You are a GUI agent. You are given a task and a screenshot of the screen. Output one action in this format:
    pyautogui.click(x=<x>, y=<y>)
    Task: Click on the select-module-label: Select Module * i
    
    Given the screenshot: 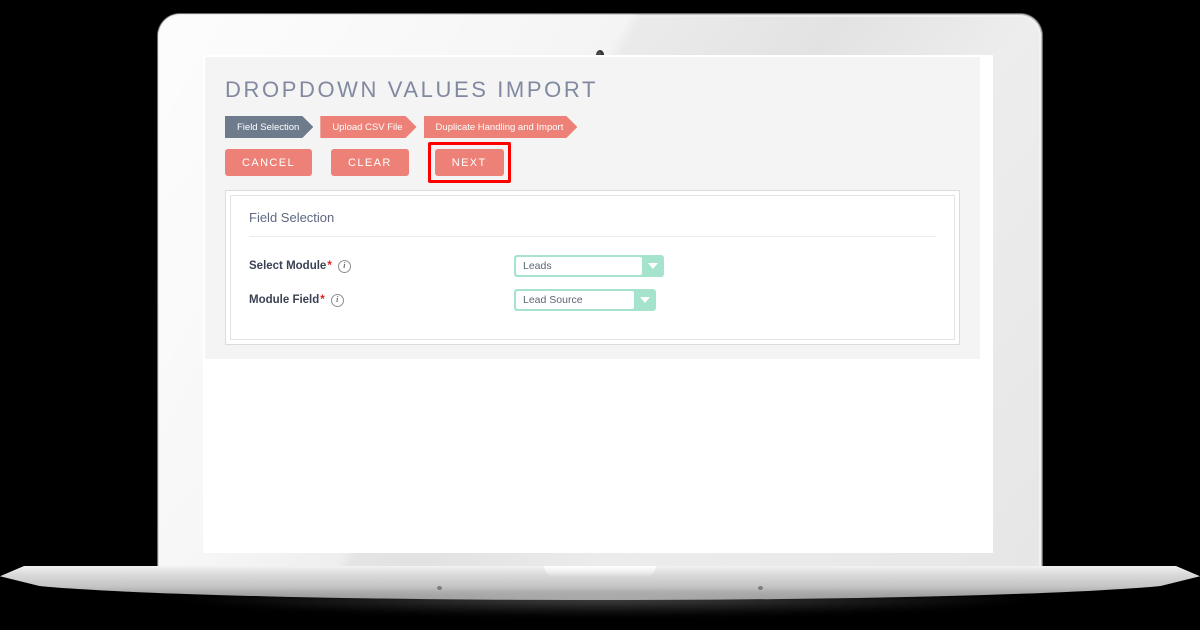 What is the action you would take?
    pyautogui.click(x=381, y=266)
    